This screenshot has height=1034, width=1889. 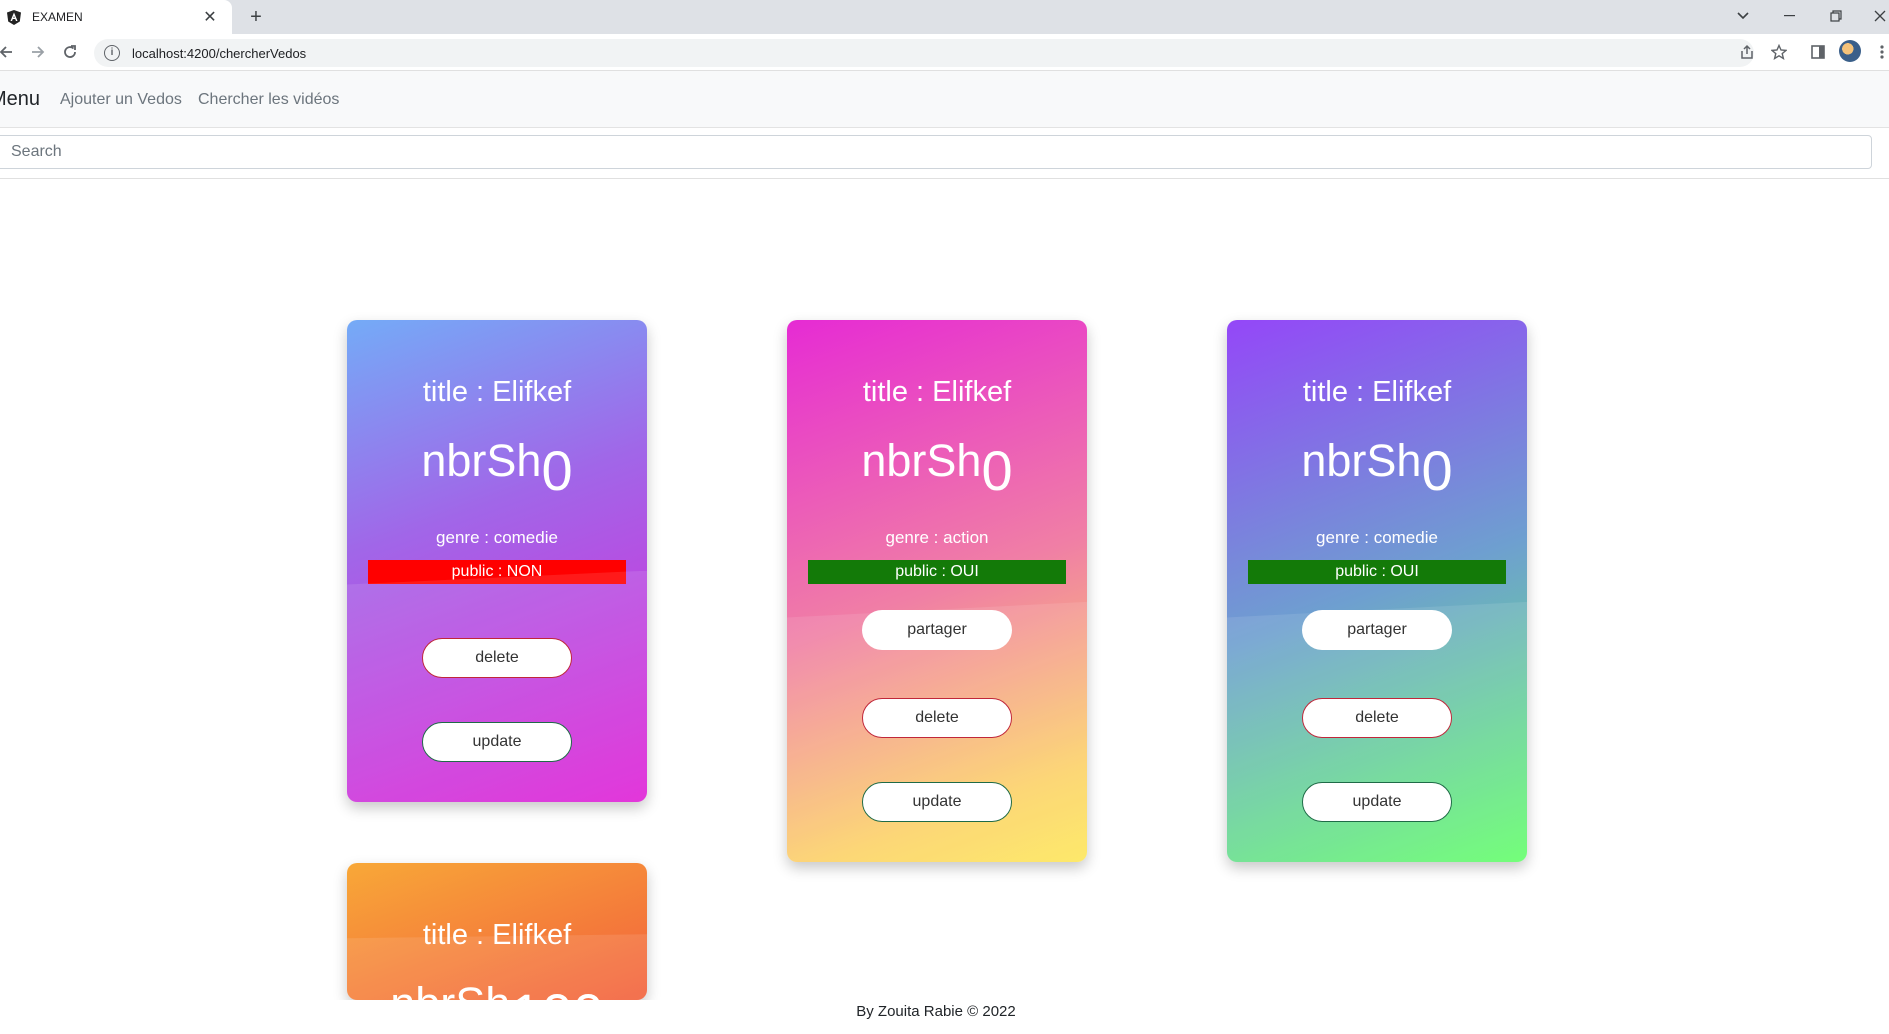 What do you see at coordinates (1743, 16) in the screenshot?
I see `tab-search-chevron-icon` at bounding box center [1743, 16].